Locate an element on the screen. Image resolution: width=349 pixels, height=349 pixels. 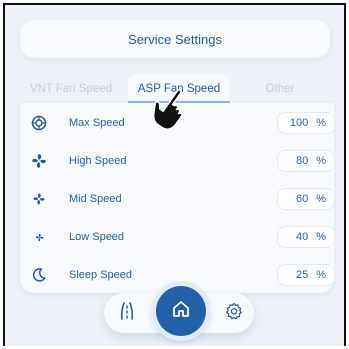
mid-speed-field: 60 % is located at coordinates (306, 199).